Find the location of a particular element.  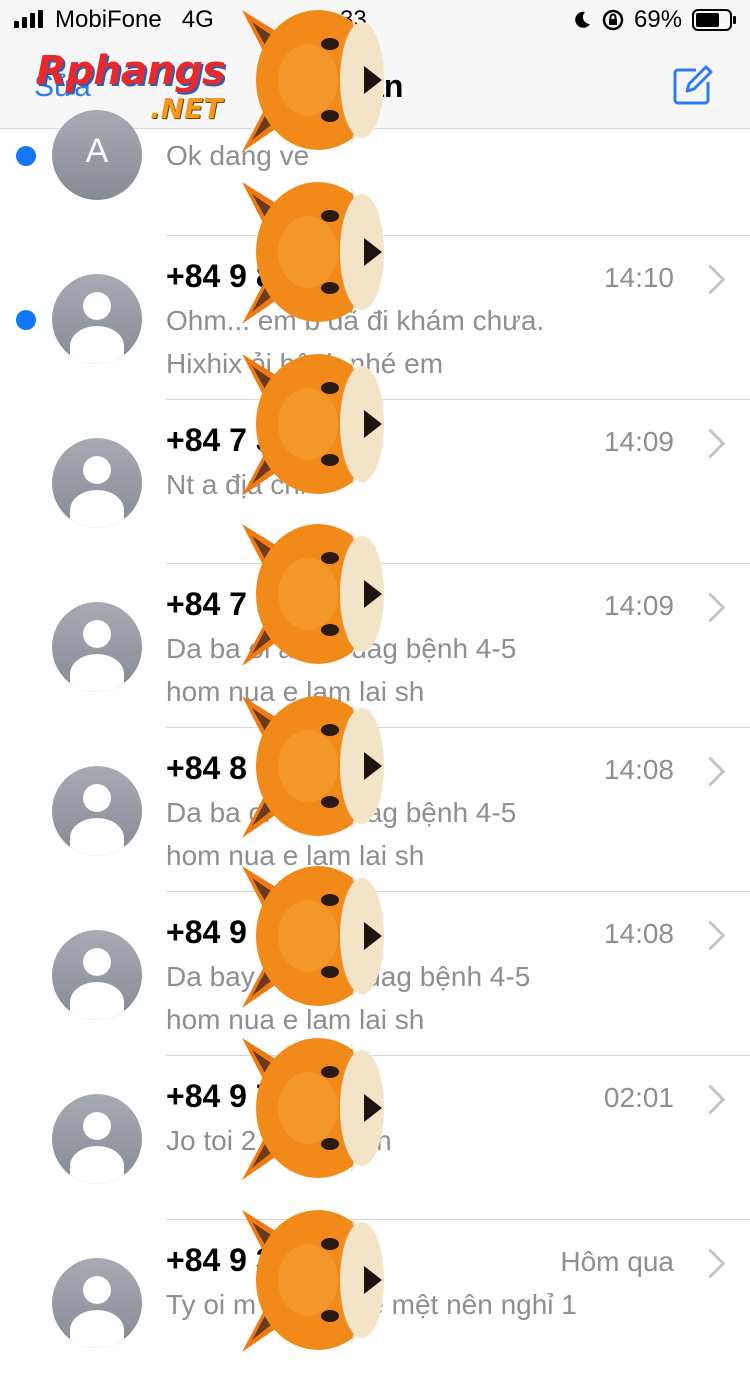

moon-icon is located at coordinates (582, 19).